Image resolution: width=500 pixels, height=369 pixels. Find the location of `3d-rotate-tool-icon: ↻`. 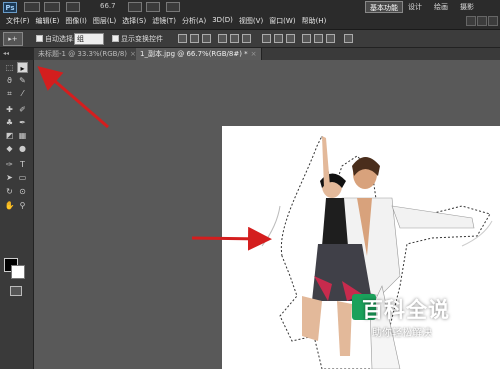

3d-rotate-tool-icon: ↻ is located at coordinates (9, 191).